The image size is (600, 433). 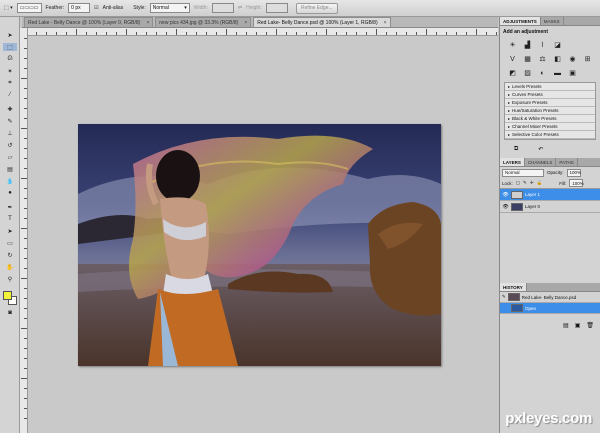 I want to click on eraser-tool-icon: ▱, so click(x=10, y=157).